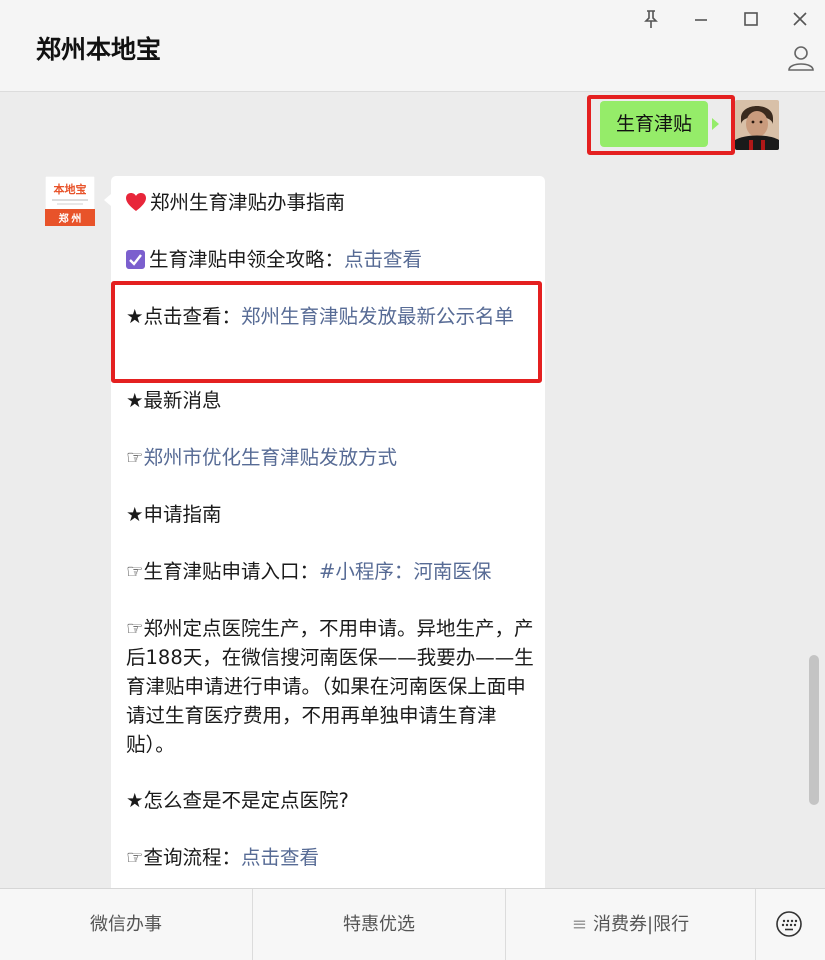 The width and height of the screenshot is (825, 960). What do you see at coordinates (751, 19) in the screenshot?
I see `maximize-icon` at bounding box center [751, 19].